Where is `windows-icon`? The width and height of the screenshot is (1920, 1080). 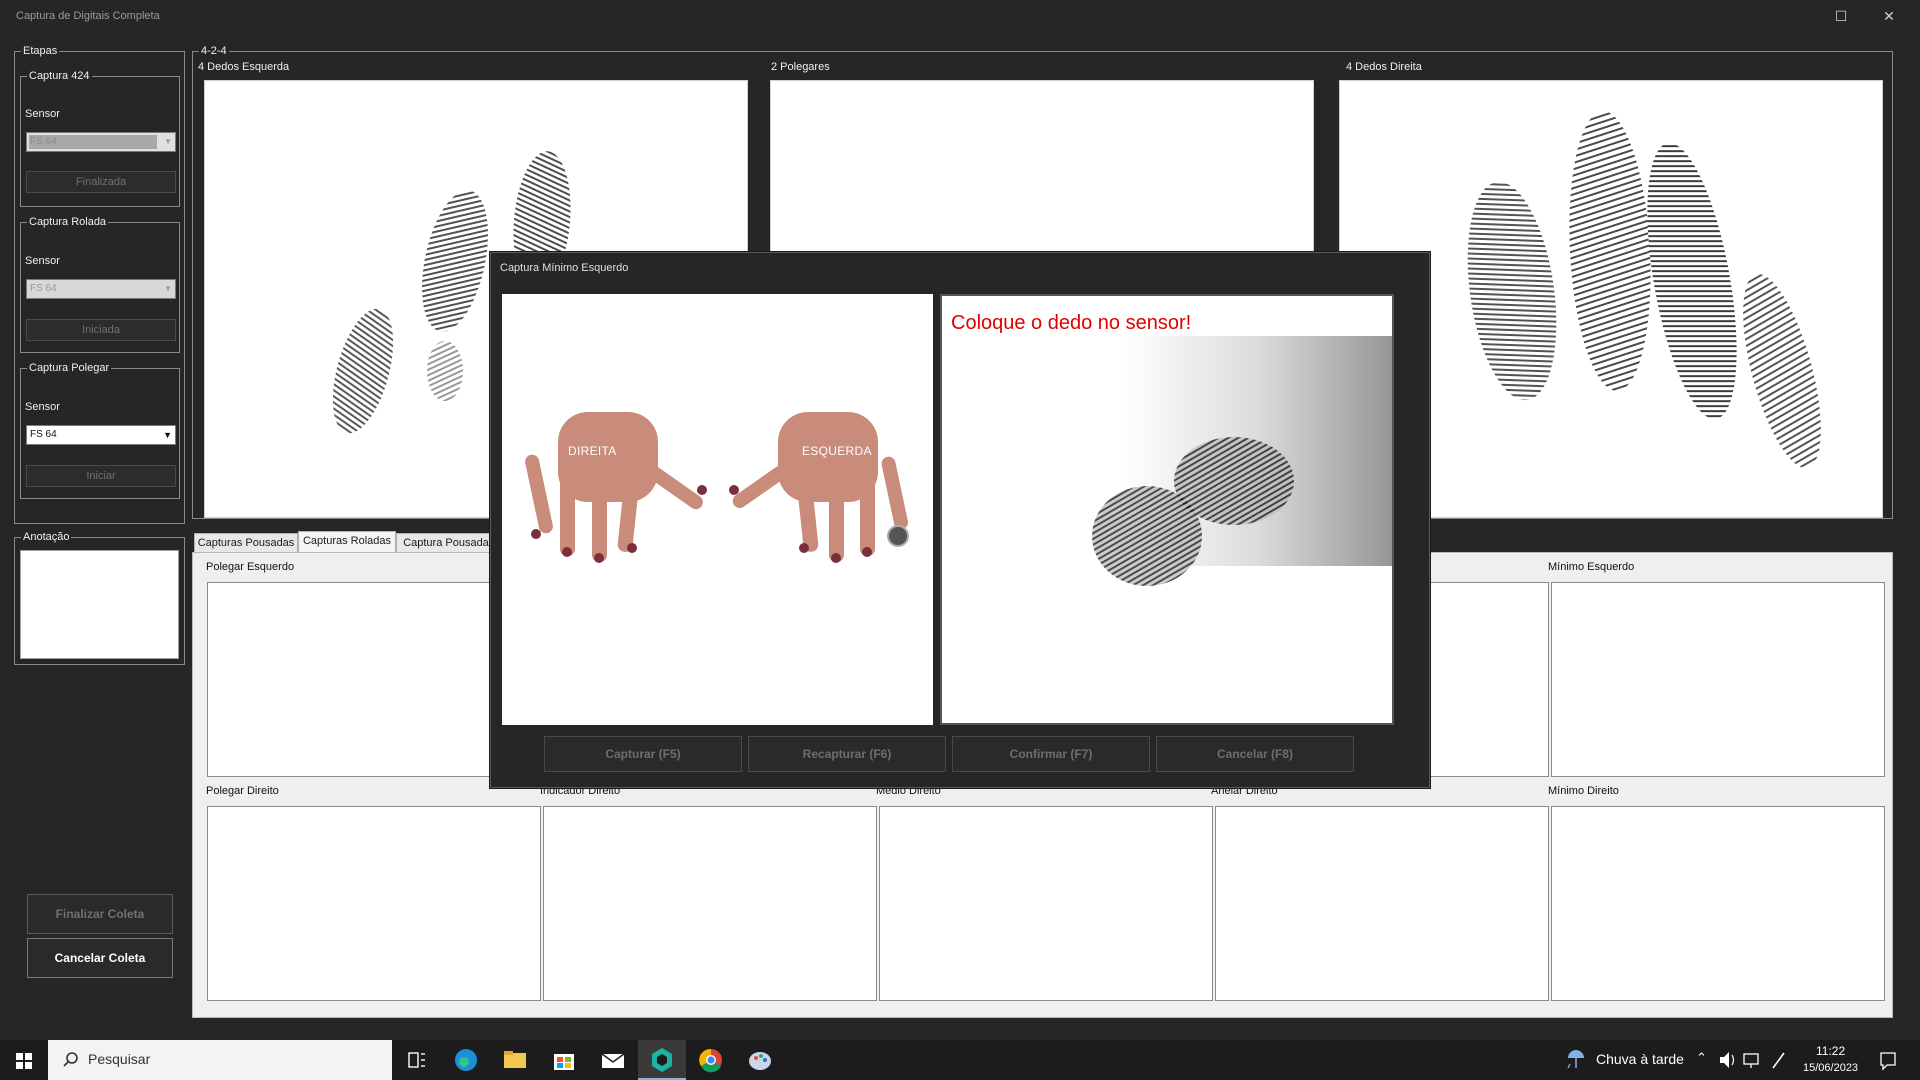 windows-icon is located at coordinates (24, 1061).